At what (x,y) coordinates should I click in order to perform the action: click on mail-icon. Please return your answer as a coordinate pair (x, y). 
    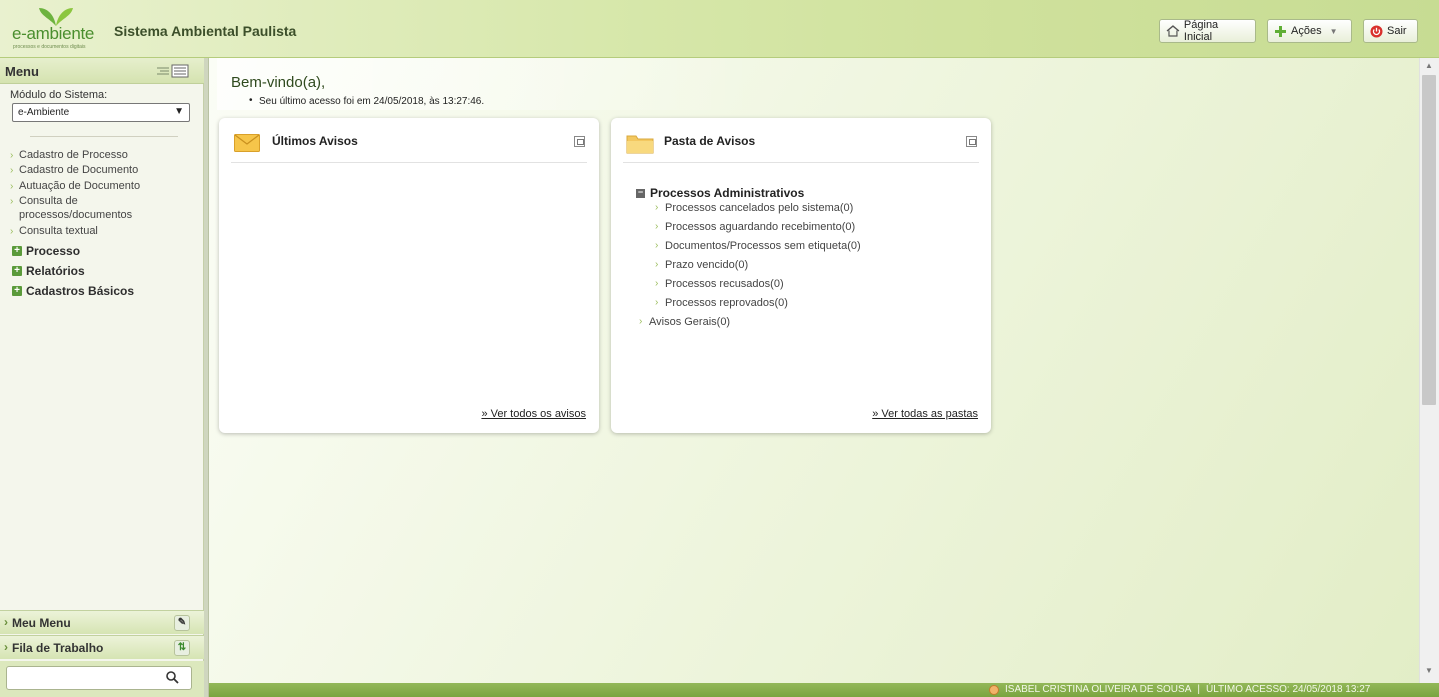
    Looking at the image, I should click on (247, 143).